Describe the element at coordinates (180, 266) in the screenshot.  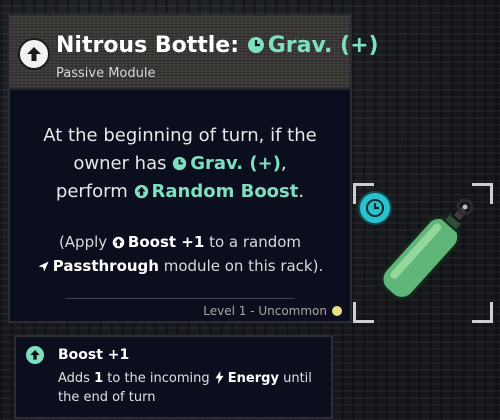
I see `note-line-2: Passthrough module on this rack).` at that location.